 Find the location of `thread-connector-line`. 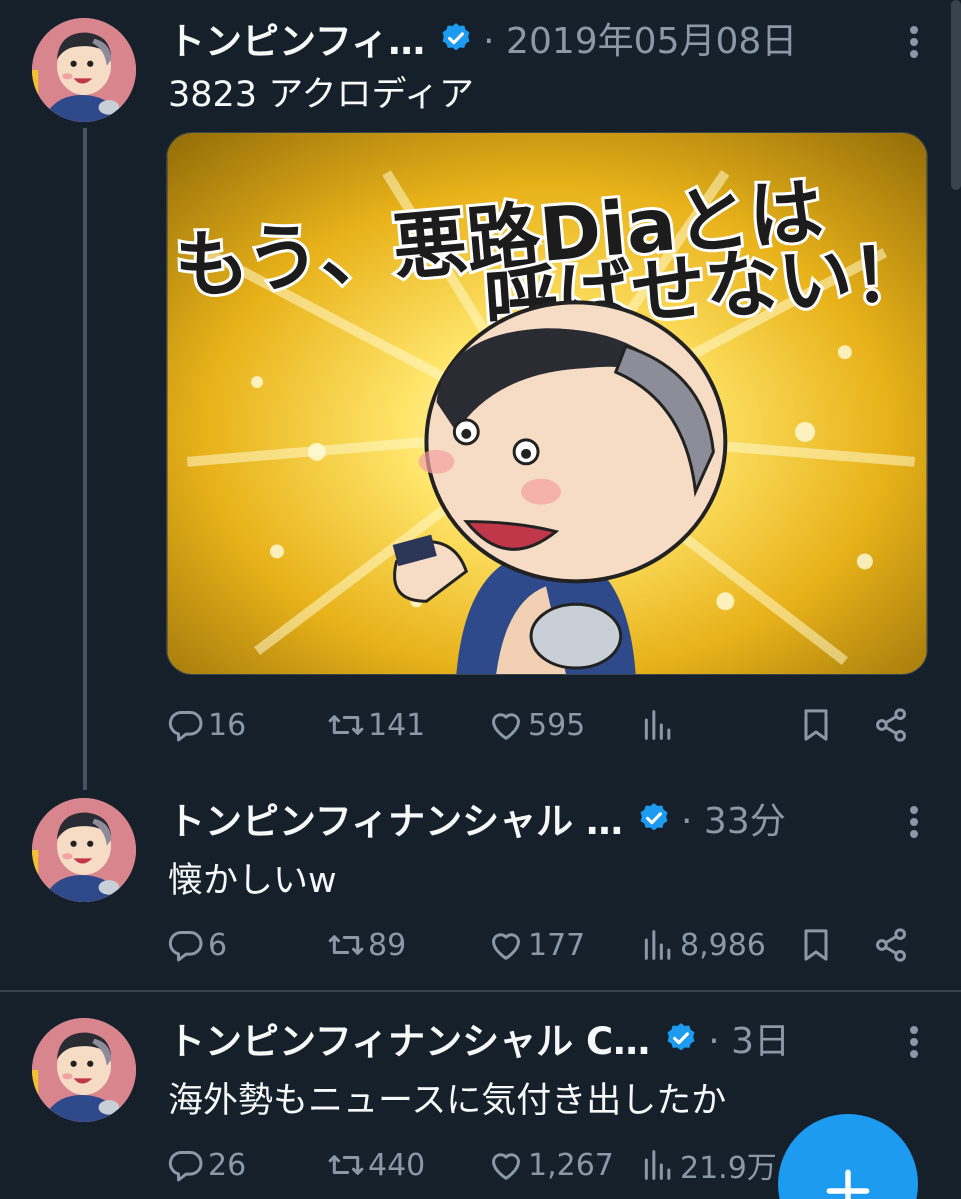

thread-connector-line is located at coordinates (85, 459).